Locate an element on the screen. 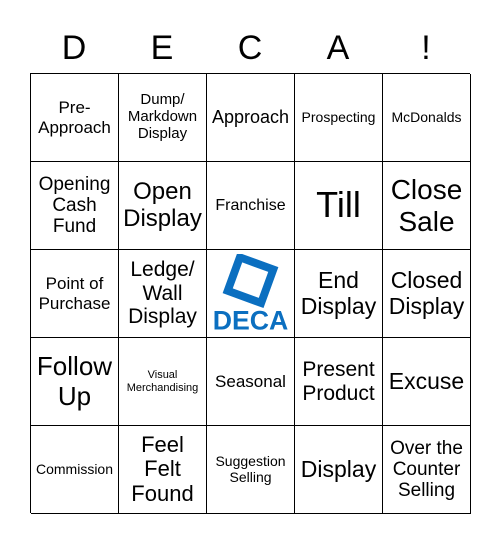 The image size is (500, 544). bingo-cell: Point of Purchase is located at coordinates (75, 294).